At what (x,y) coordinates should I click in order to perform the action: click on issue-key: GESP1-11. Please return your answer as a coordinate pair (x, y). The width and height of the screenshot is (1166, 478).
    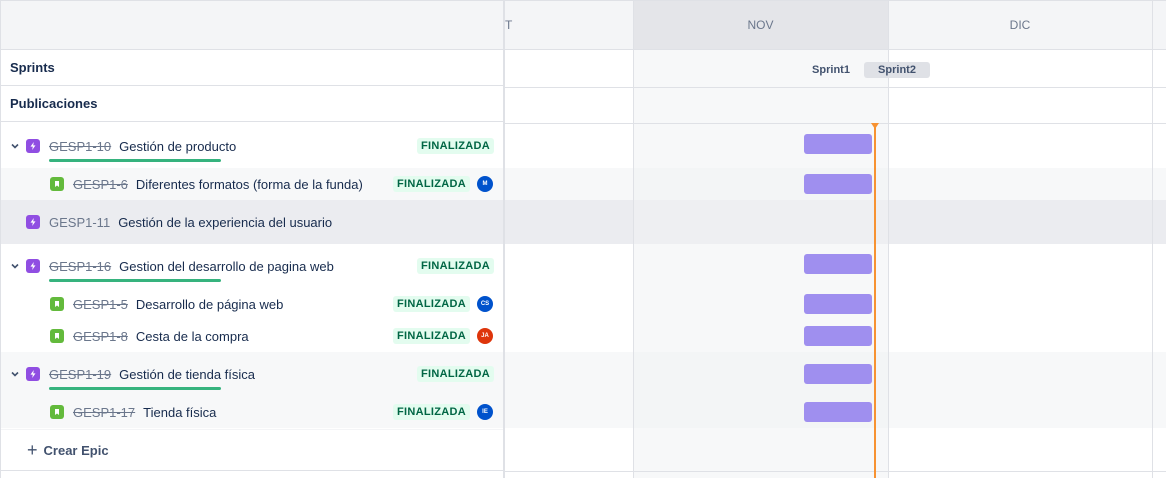
    Looking at the image, I should click on (79, 222).